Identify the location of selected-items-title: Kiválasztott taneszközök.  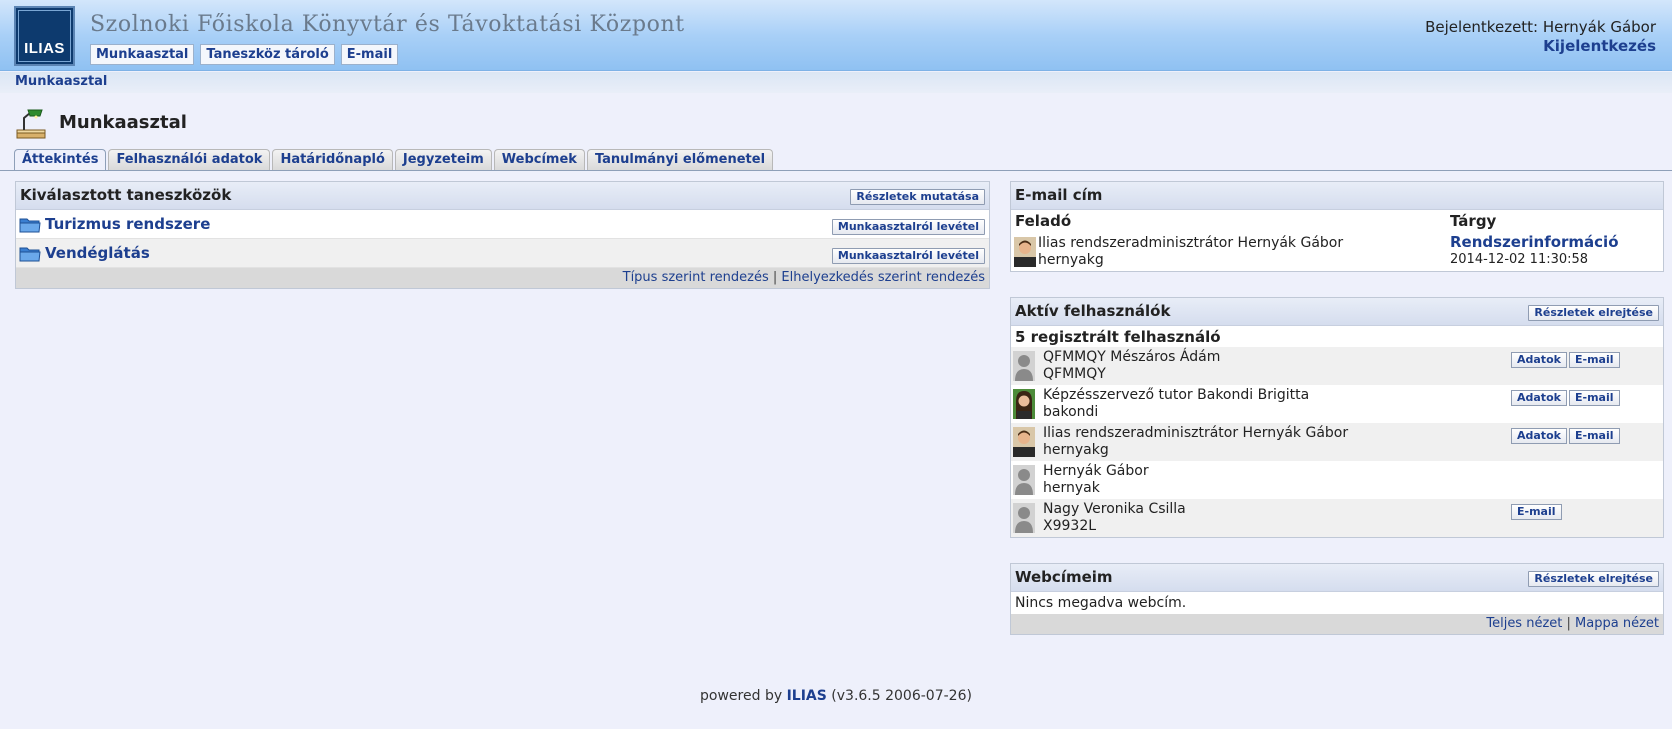
(126, 195).